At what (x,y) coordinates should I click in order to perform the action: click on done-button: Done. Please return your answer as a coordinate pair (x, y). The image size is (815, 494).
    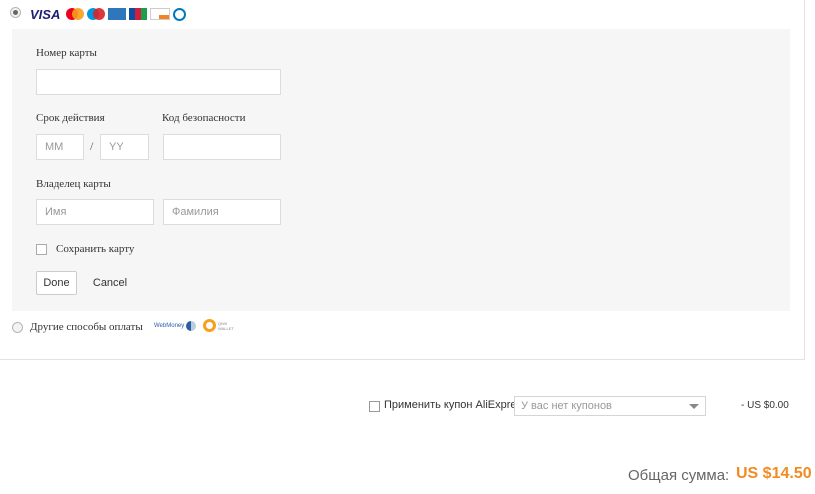
    Looking at the image, I should click on (56, 283).